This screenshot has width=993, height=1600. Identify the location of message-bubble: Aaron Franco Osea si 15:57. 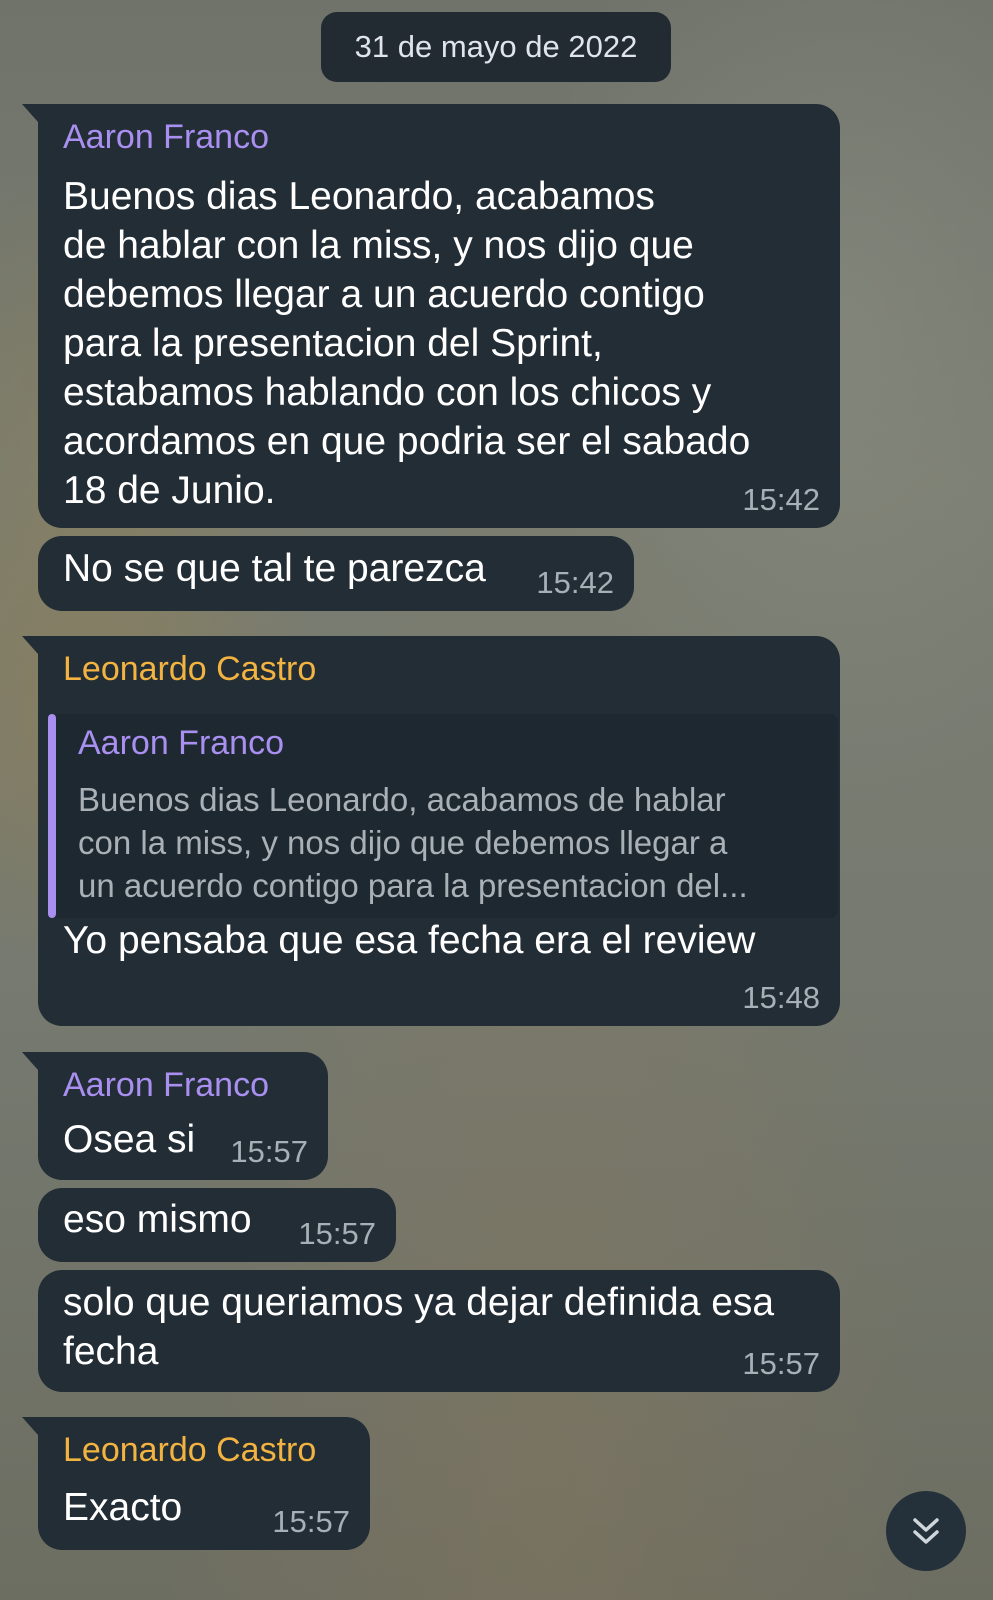
(175, 1116).